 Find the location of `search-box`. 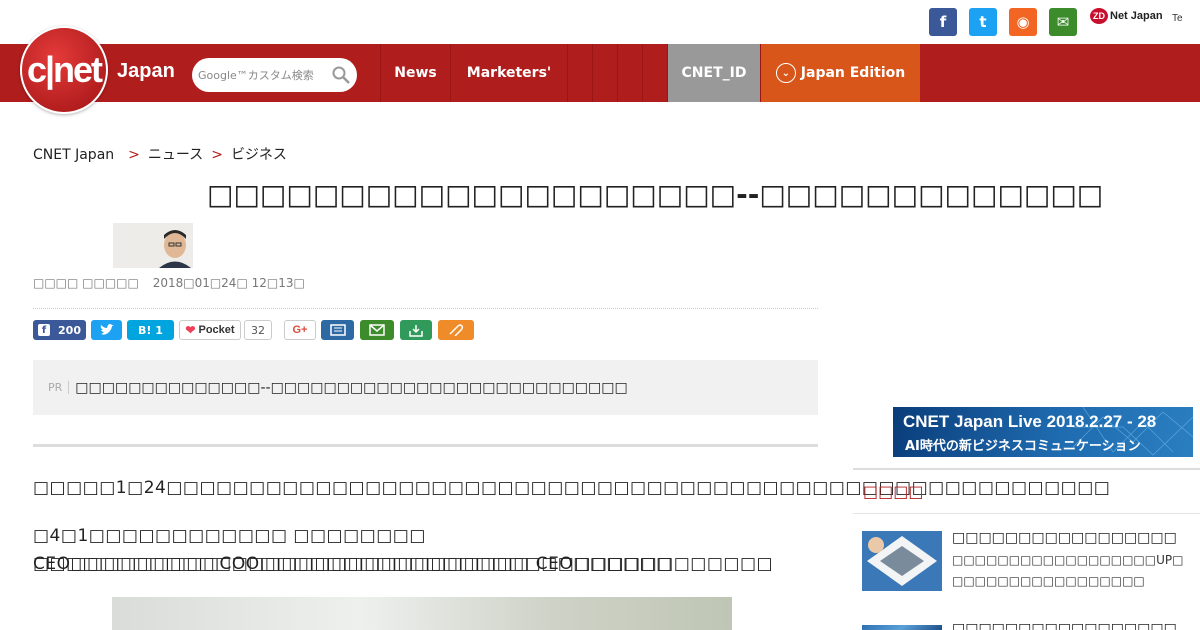

search-box is located at coordinates (274, 75).